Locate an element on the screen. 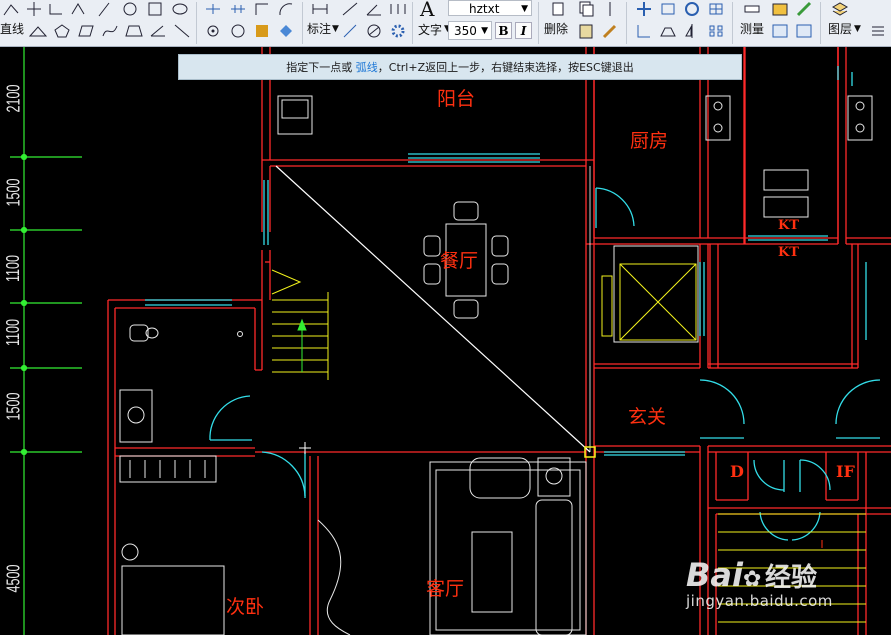 The width and height of the screenshot is (891, 635). polyline-tool-icon is located at coordinates (12, 9).